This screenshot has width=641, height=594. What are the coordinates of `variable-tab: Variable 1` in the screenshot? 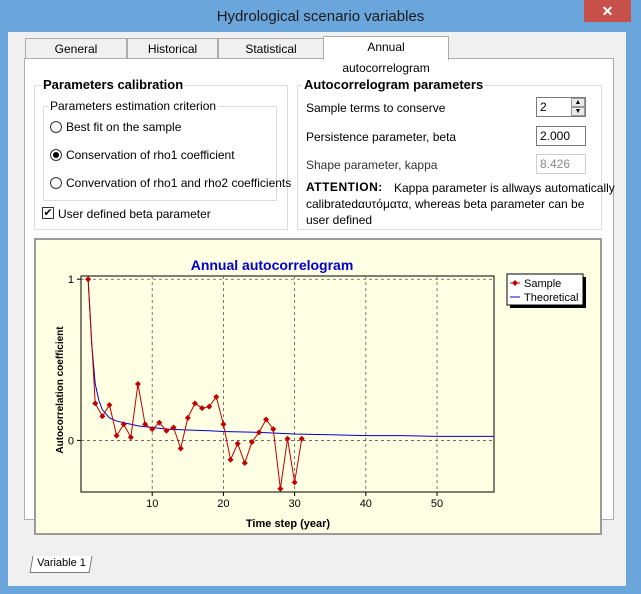 It's located at (61, 564).